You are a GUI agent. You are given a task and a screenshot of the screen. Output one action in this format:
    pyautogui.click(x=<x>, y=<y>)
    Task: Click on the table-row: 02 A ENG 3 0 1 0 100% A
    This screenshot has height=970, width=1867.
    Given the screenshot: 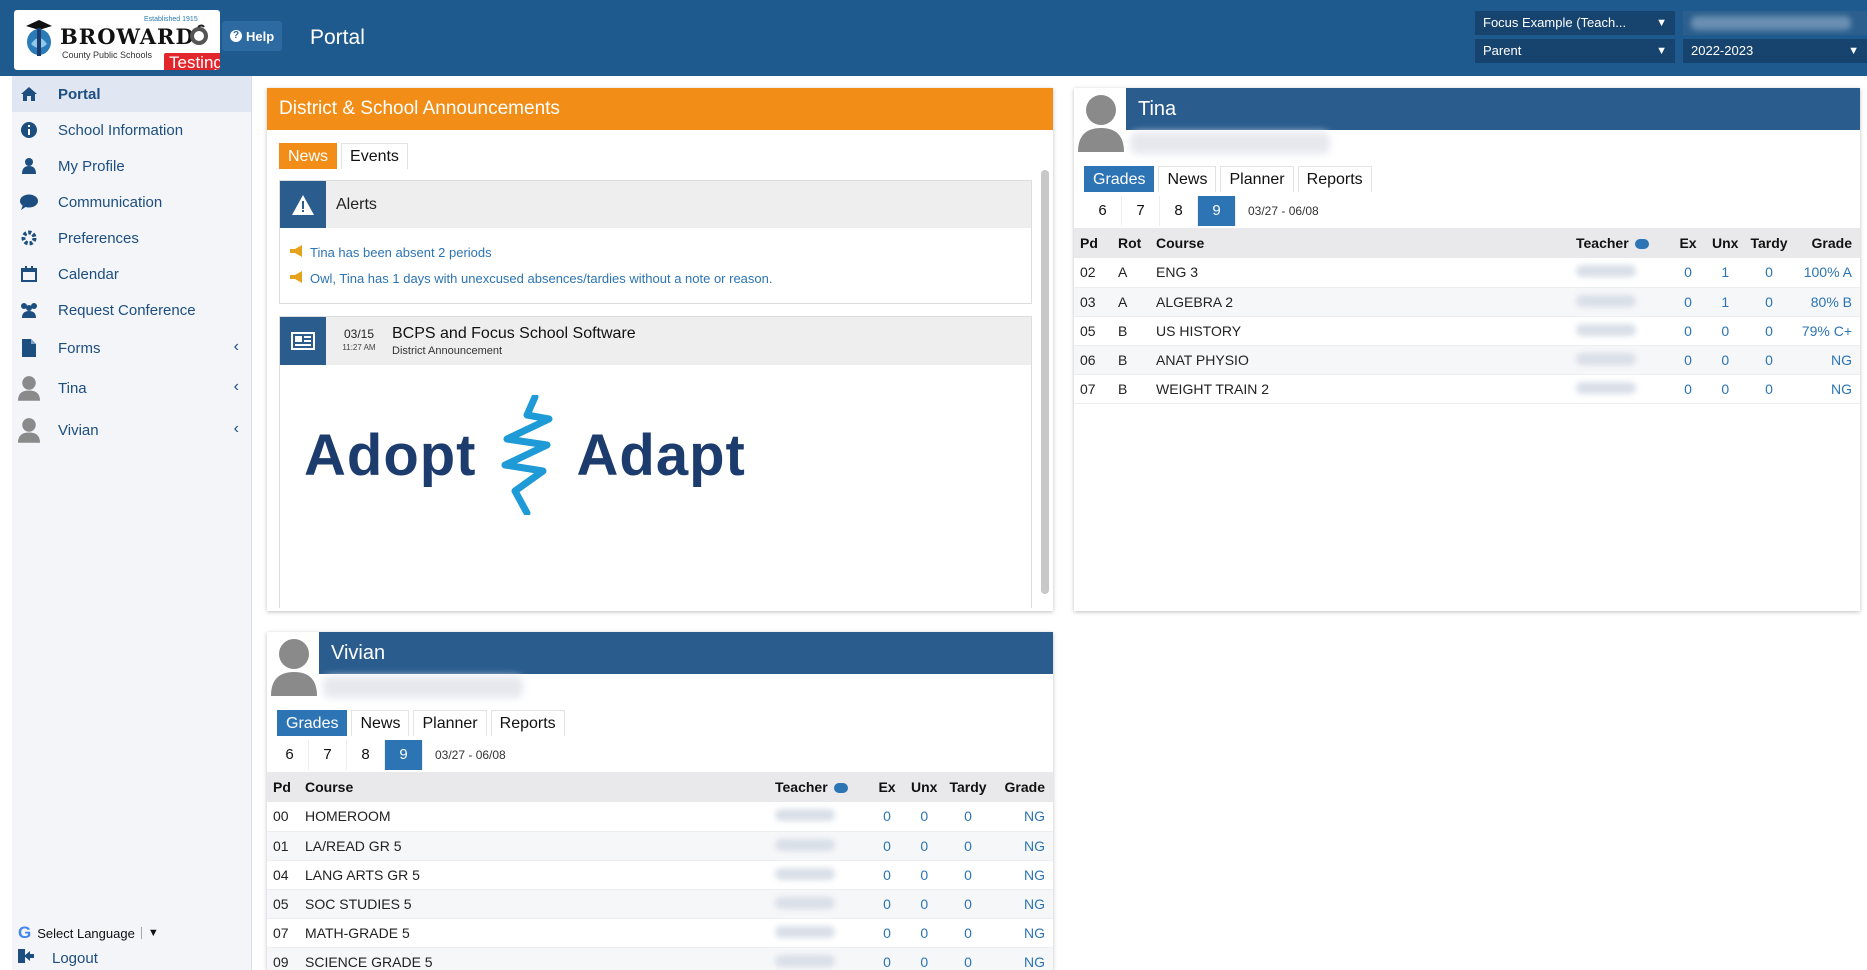 What is the action you would take?
    pyautogui.click(x=1467, y=273)
    